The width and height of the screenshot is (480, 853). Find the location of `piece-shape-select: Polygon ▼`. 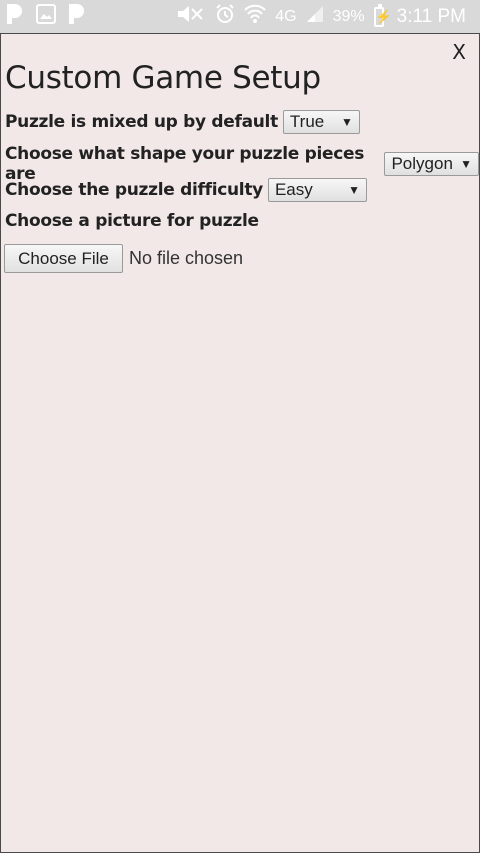

piece-shape-select: Polygon ▼ is located at coordinates (431, 164).